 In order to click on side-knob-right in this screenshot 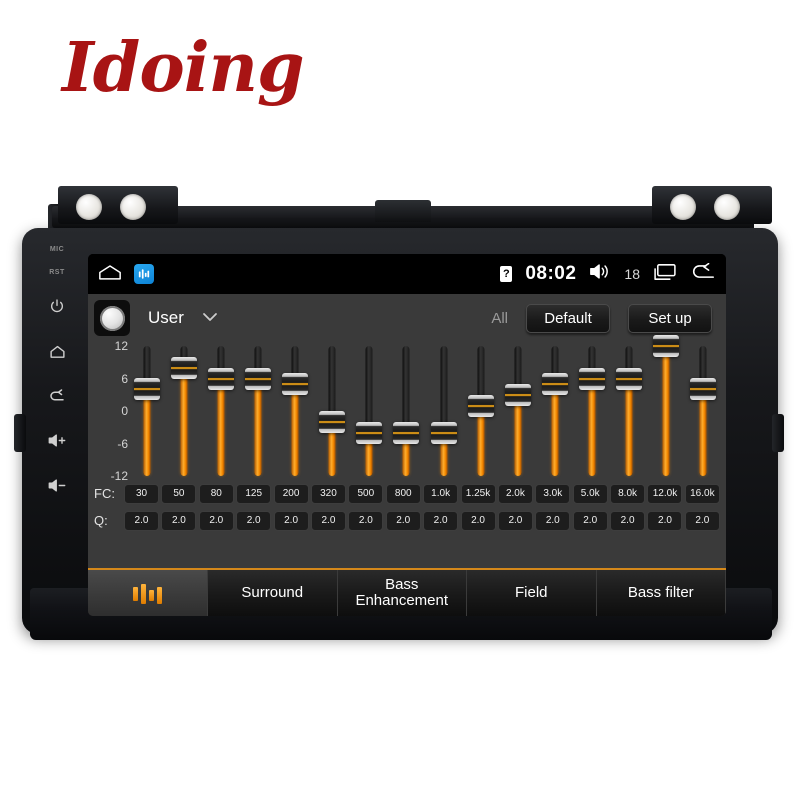, I will do `click(778, 433)`.